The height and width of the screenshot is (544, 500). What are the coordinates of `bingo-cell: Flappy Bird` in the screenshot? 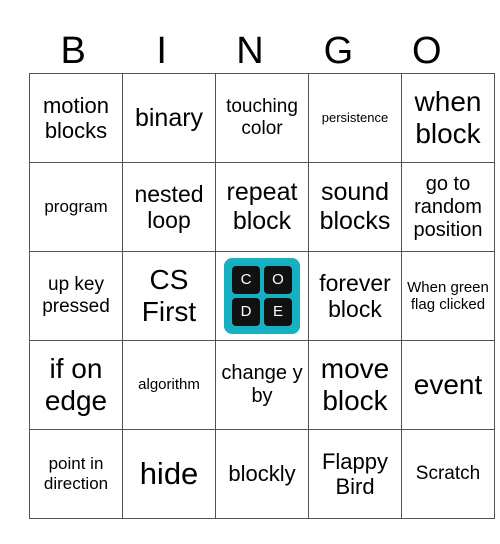 It's located at (355, 474).